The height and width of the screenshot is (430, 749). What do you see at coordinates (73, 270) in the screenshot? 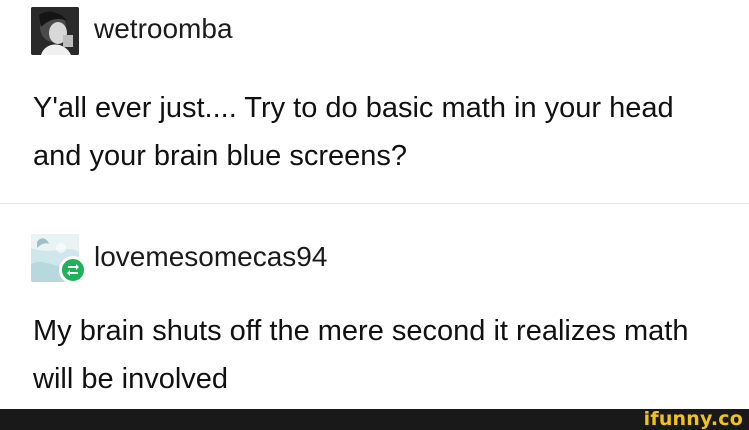
I see `reblog-icon` at bounding box center [73, 270].